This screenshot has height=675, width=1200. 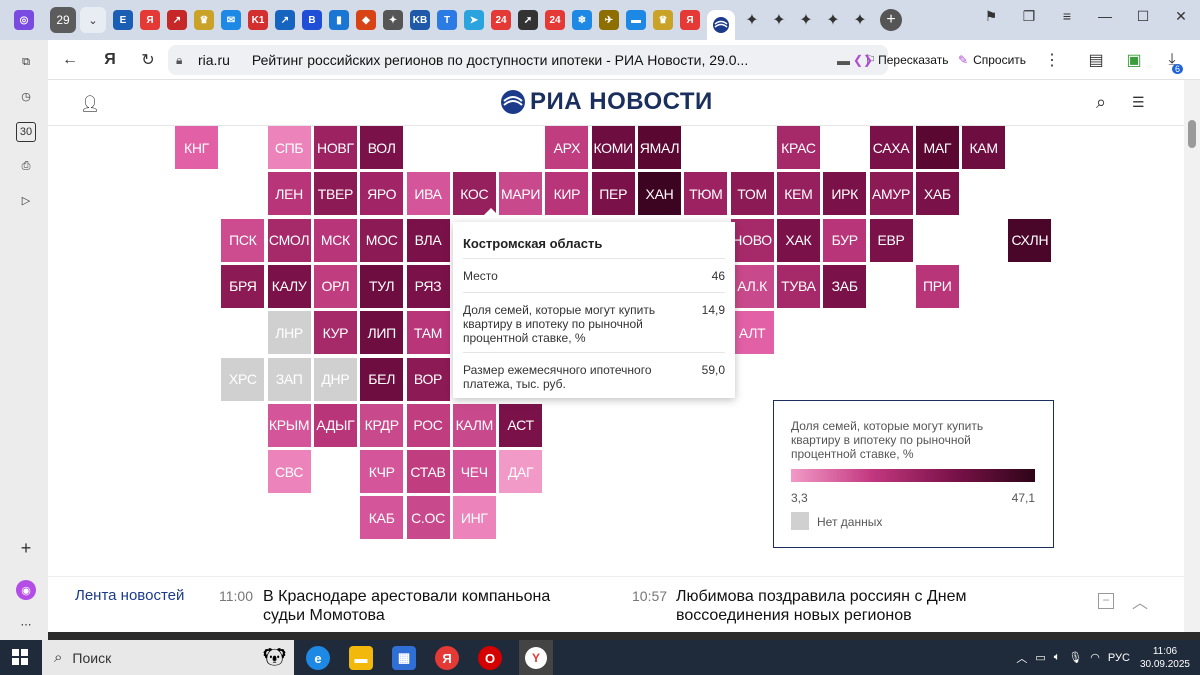 What do you see at coordinates (798, 147) in the screenshot?
I see `region-tile: КРАС` at bounding box center [798, 147].